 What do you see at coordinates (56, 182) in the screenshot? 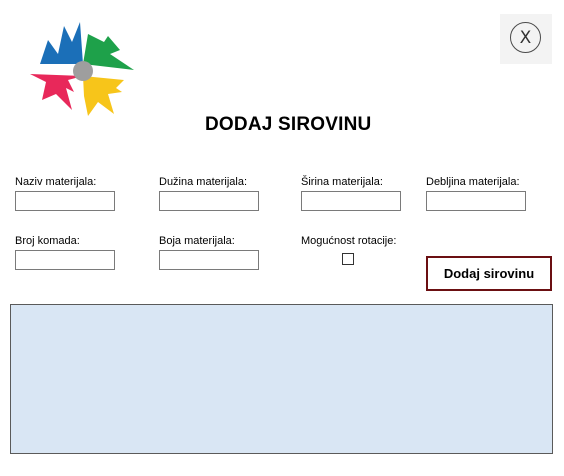
I see `naziv-materijala-label: Naziv materijala:` at bounding box center [56, 182].